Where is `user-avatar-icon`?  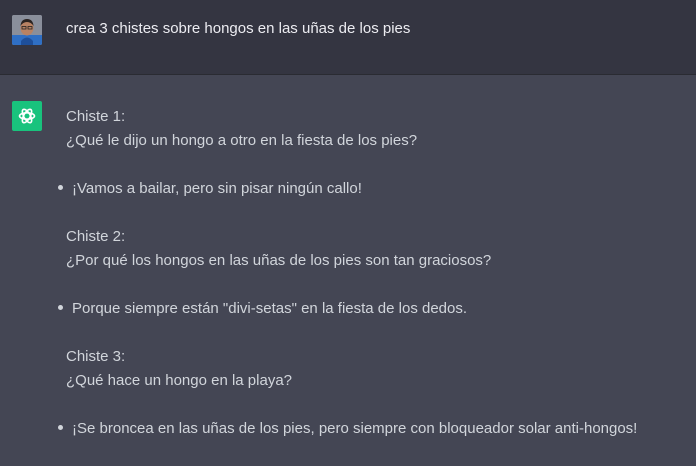
user-avatar-icon is located at coordinates (27, 30).